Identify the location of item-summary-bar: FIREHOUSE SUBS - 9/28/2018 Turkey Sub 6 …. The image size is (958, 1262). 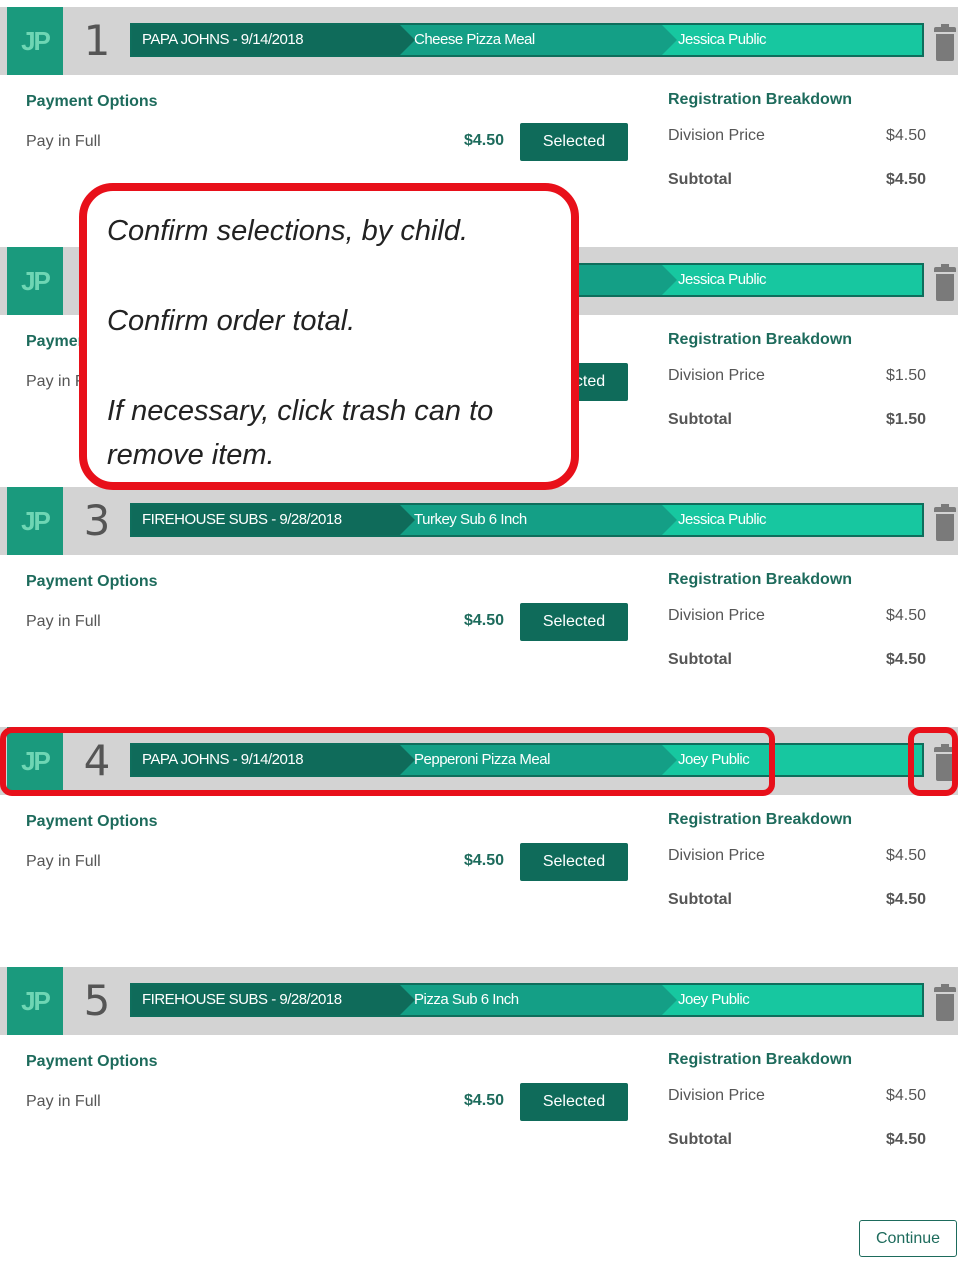
(527, 520).